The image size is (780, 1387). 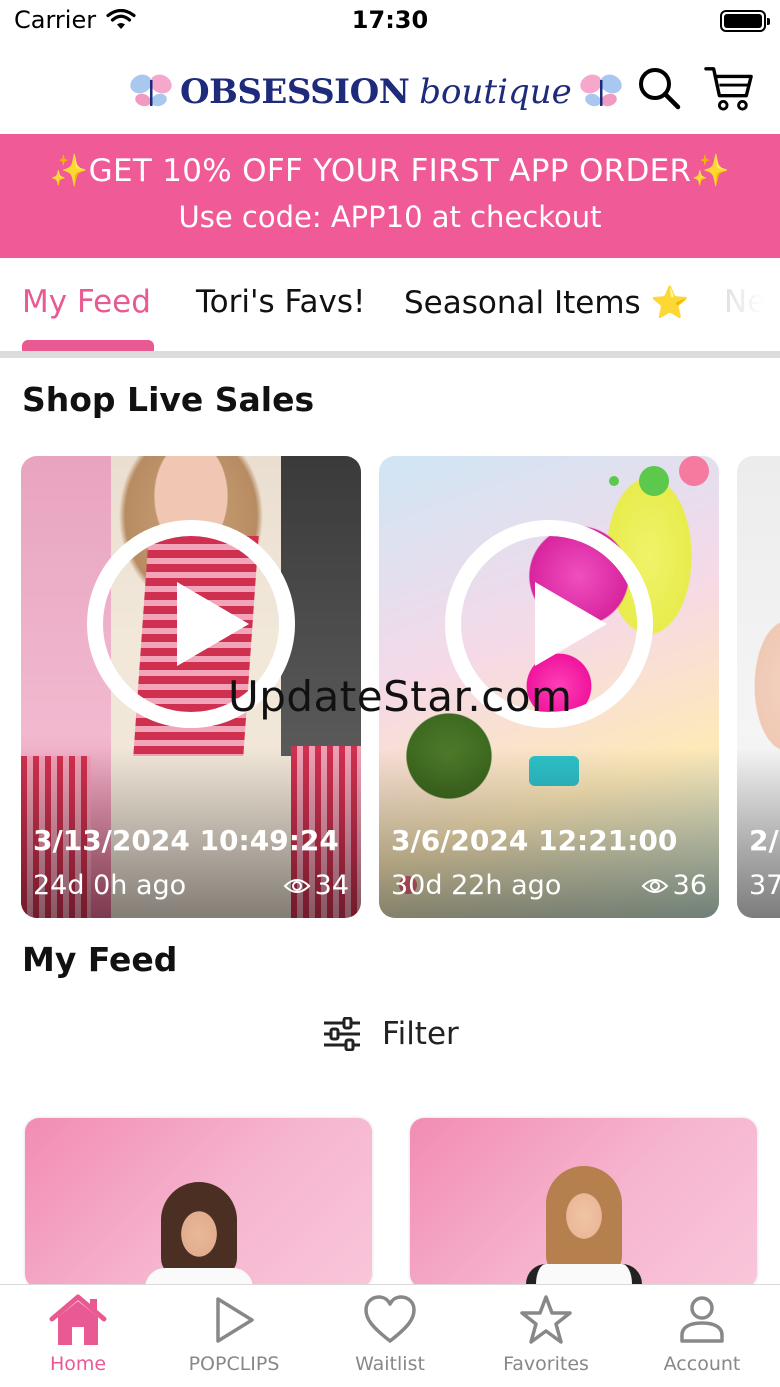 What do you see at coordinates (295, 92) in the screenshot?
I see `logo-main-text: OBSESSION` at bounding box center [295, 92].